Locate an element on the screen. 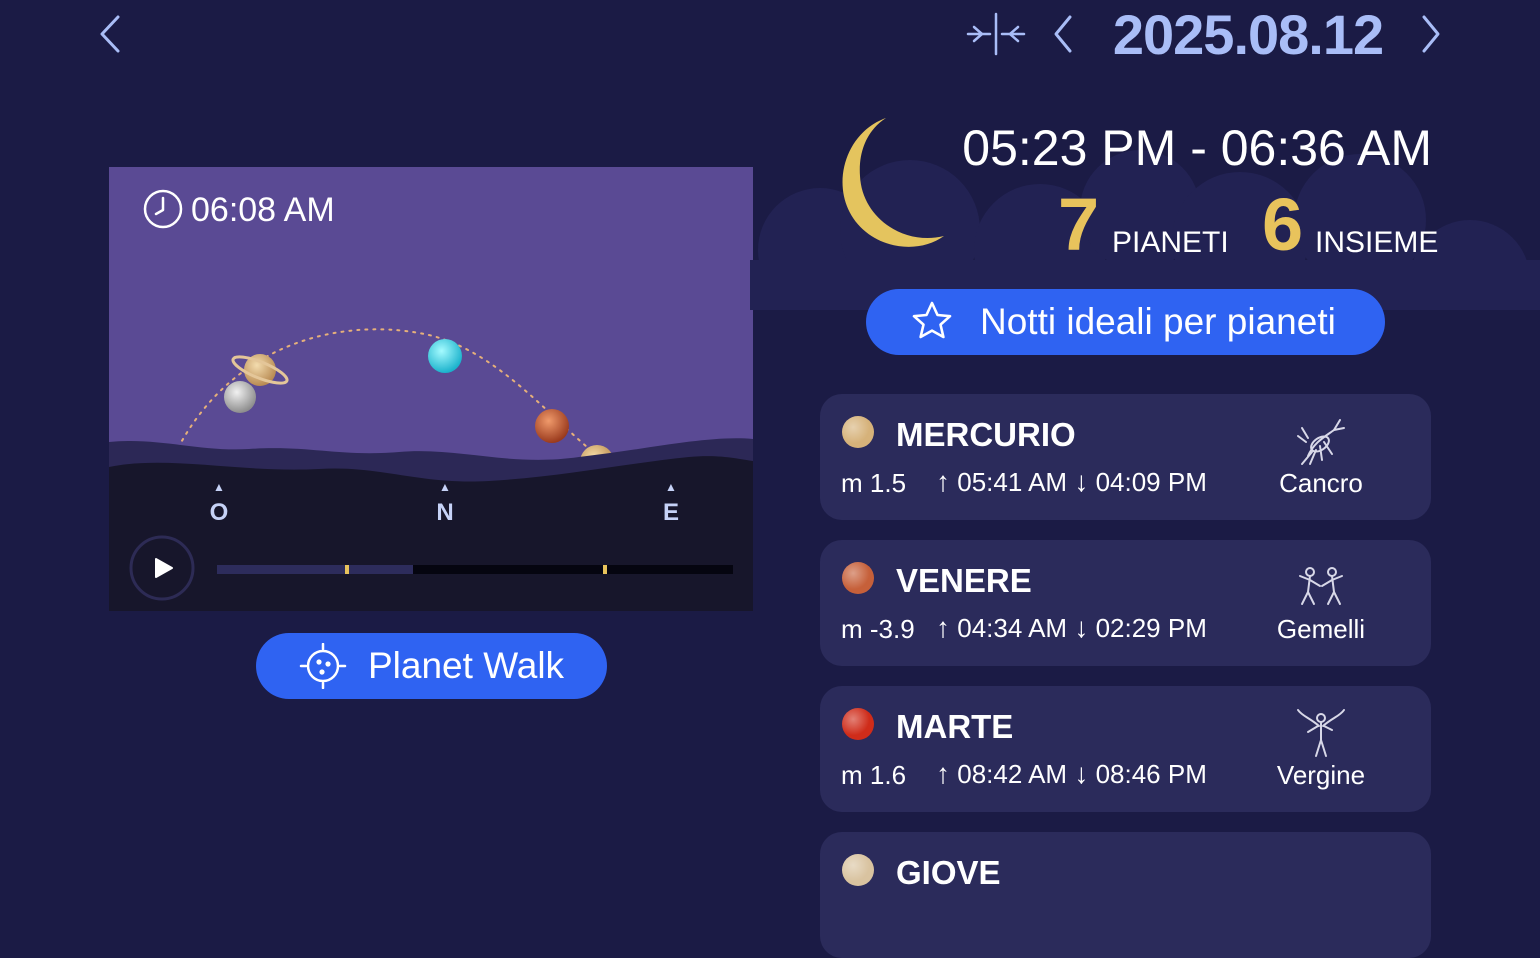 This screenshot has height=958, width=1540. star-icon is located at coordinates (932, 322).